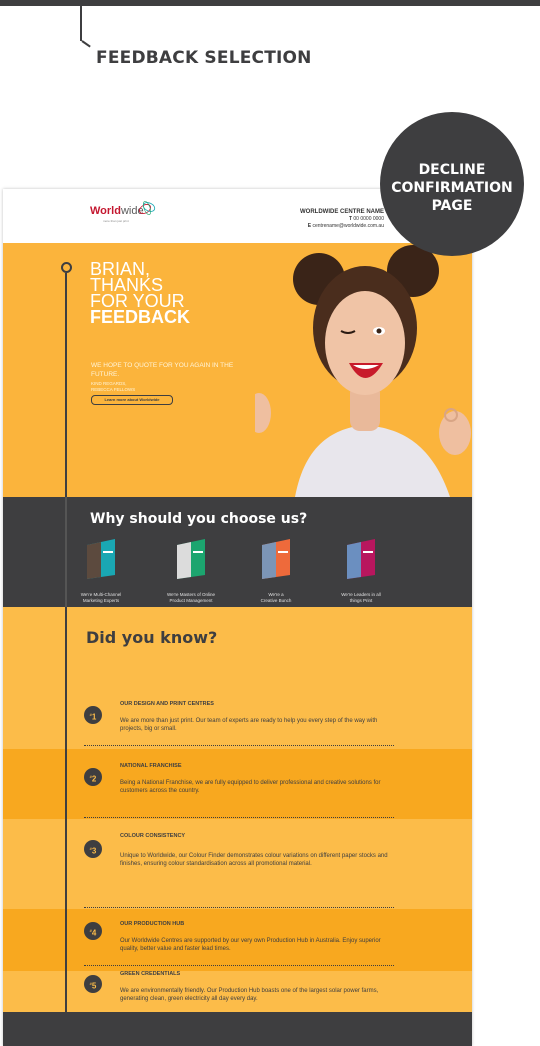 This screenshot has width=540, height=1046. Describe the element at coordinates (237, 1029) in the screenshot. I see `email-footer` at that location.